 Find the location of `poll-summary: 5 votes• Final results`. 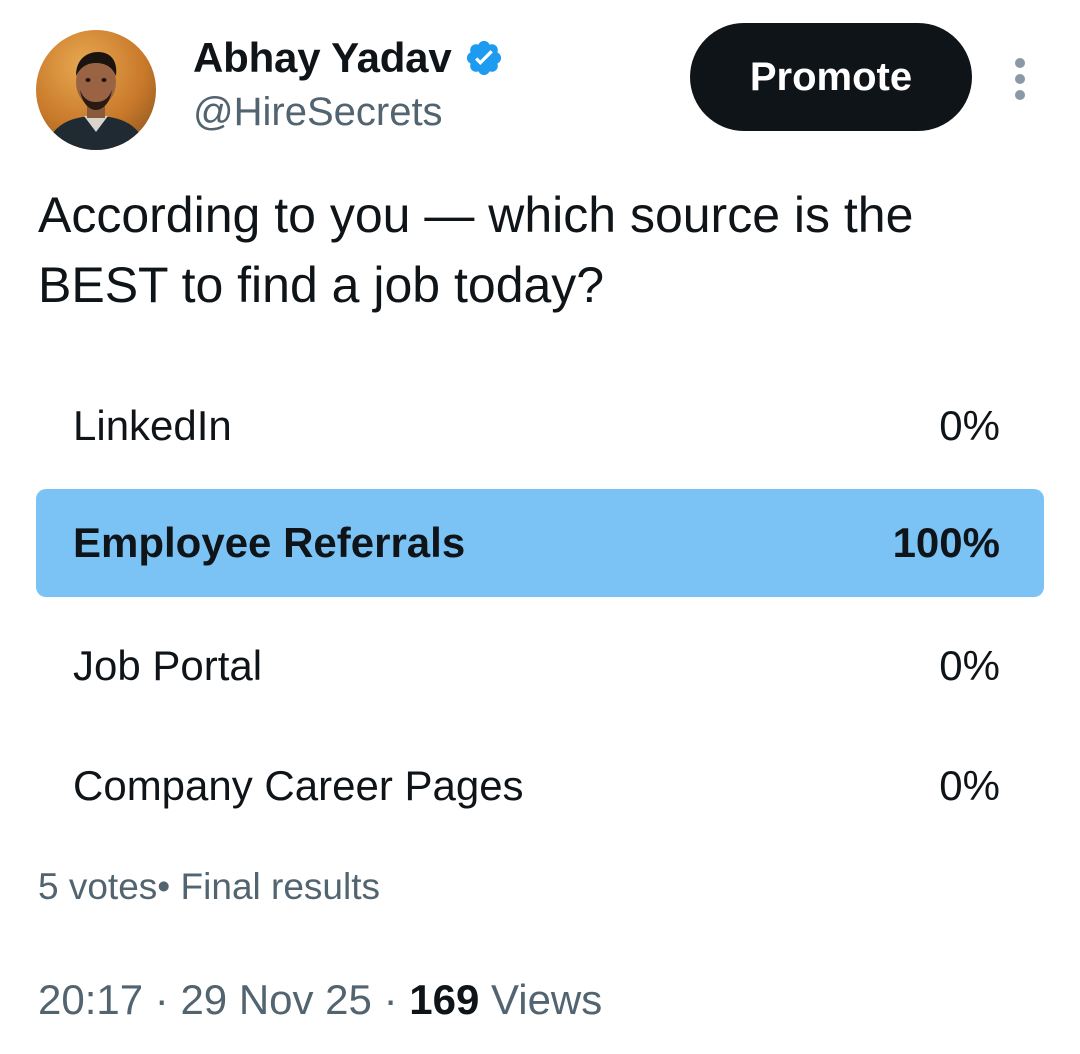

poll-summary: 5 votes• Final results is located at coordinates (209, 887).